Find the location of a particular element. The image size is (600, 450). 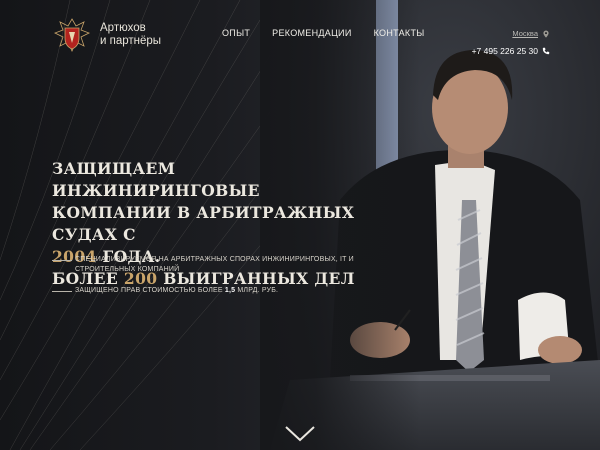

city-label: Москва is located at coordinates (525, 33).